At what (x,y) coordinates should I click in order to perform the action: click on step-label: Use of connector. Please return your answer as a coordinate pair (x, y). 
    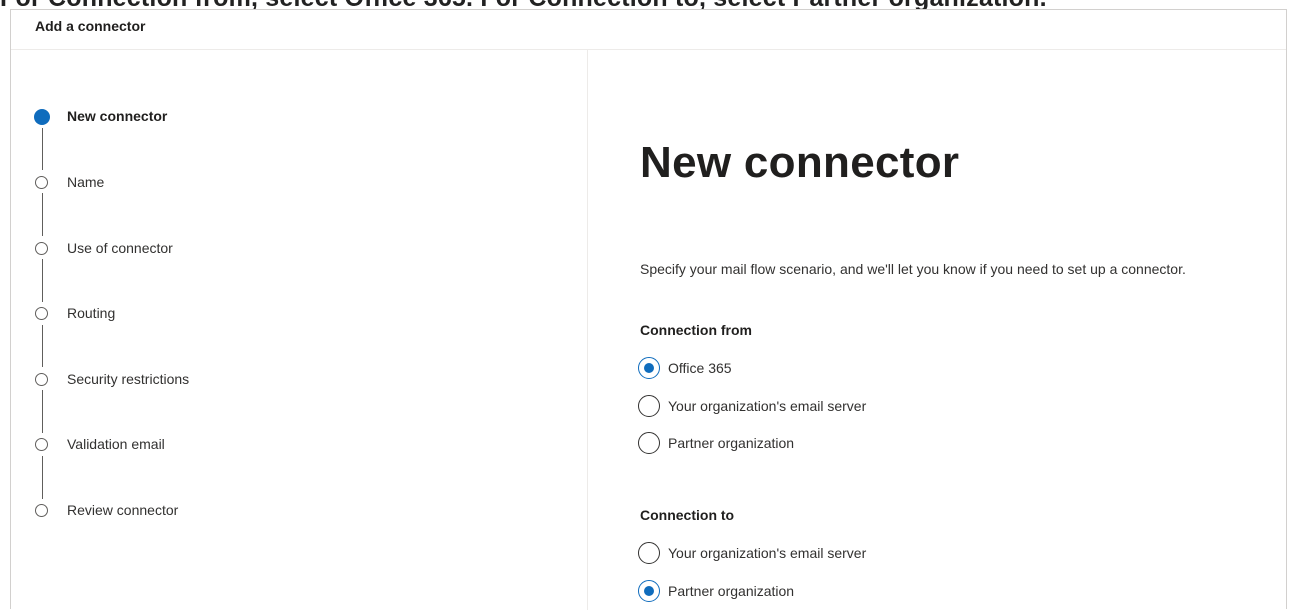
    Looking at the image, I should click on (120, 248).